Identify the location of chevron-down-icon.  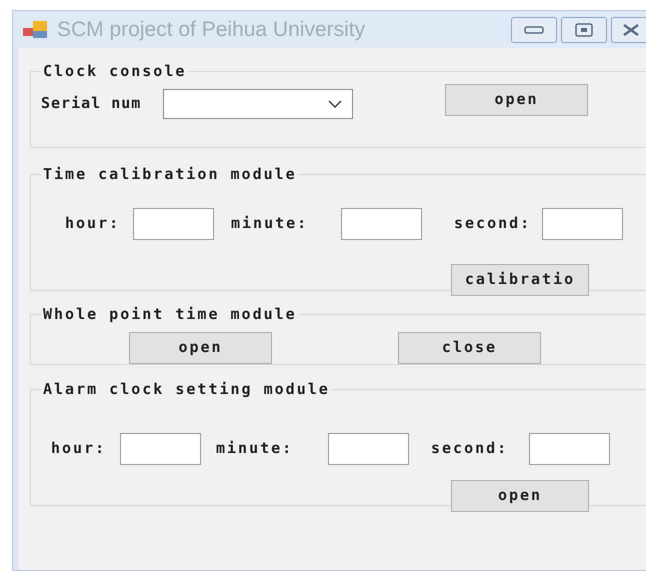
(335, 104).